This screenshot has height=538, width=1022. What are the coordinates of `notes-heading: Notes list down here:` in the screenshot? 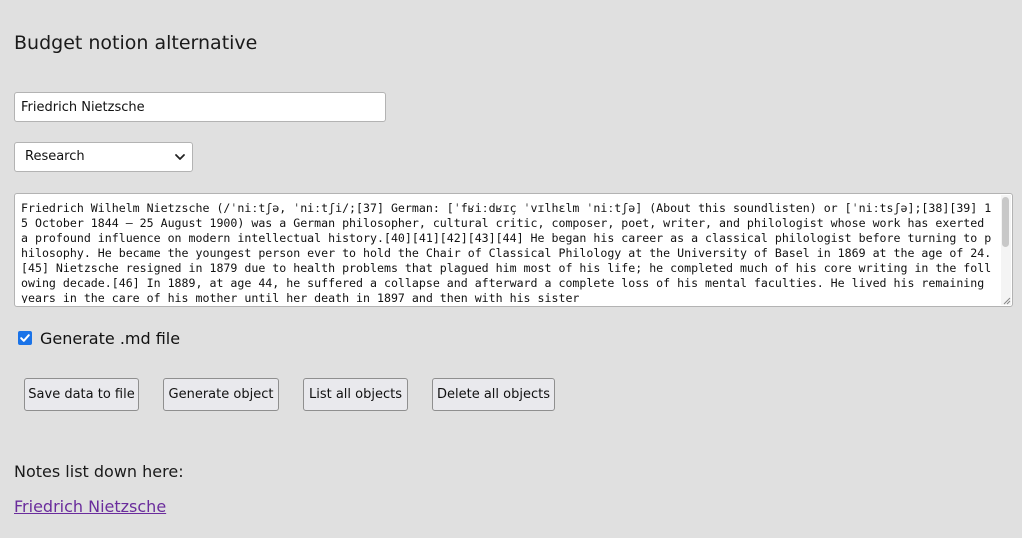 It's located at (99, 471).